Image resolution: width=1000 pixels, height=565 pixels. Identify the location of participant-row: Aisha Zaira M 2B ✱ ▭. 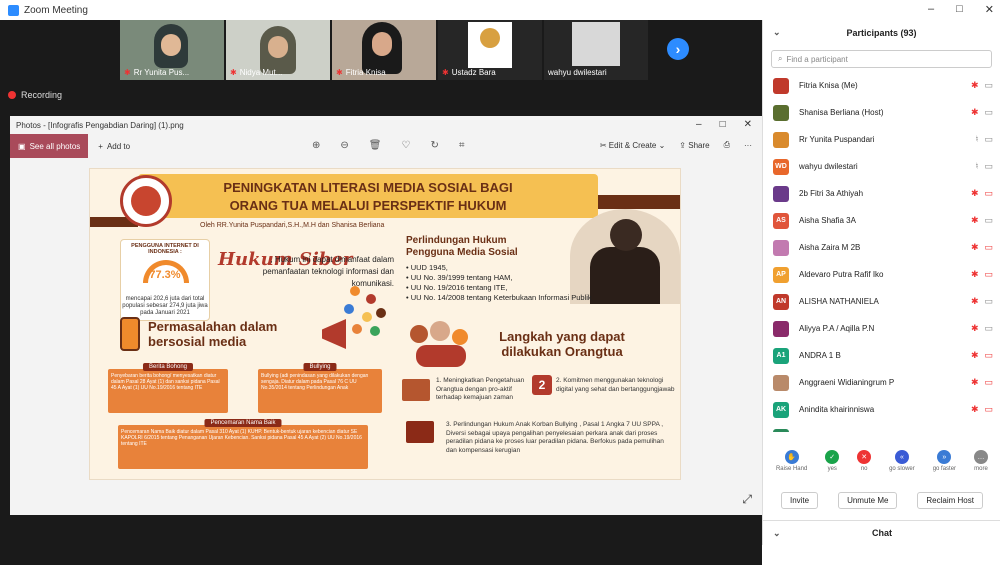
(881, 247).